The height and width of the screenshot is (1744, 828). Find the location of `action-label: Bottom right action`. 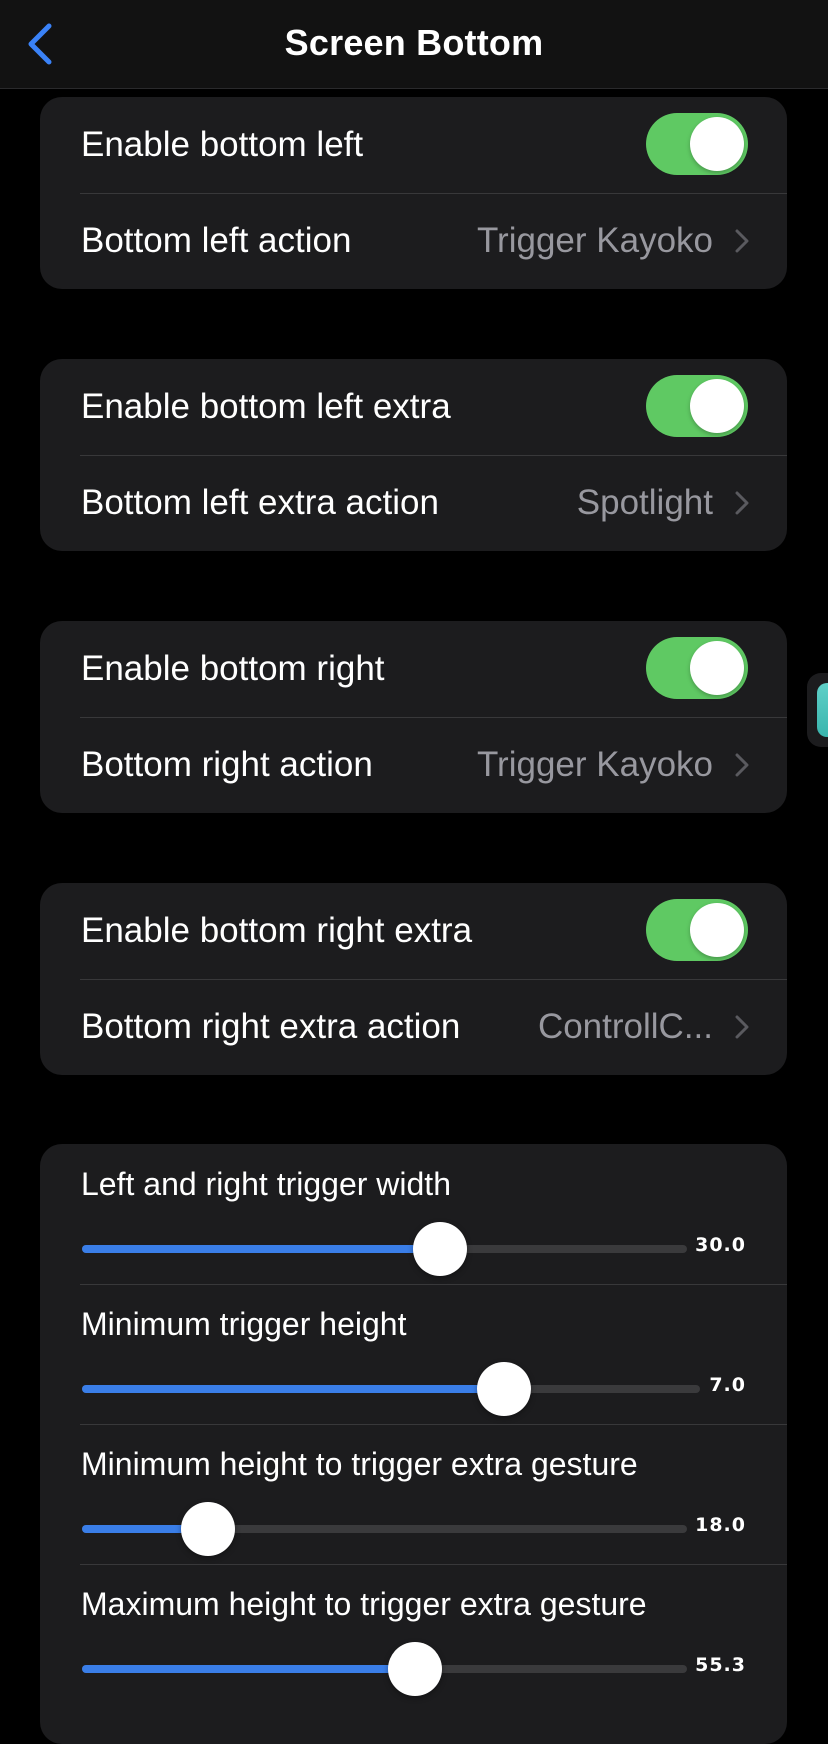

action-label: Bottom right action is located at coordinates (227, 764).